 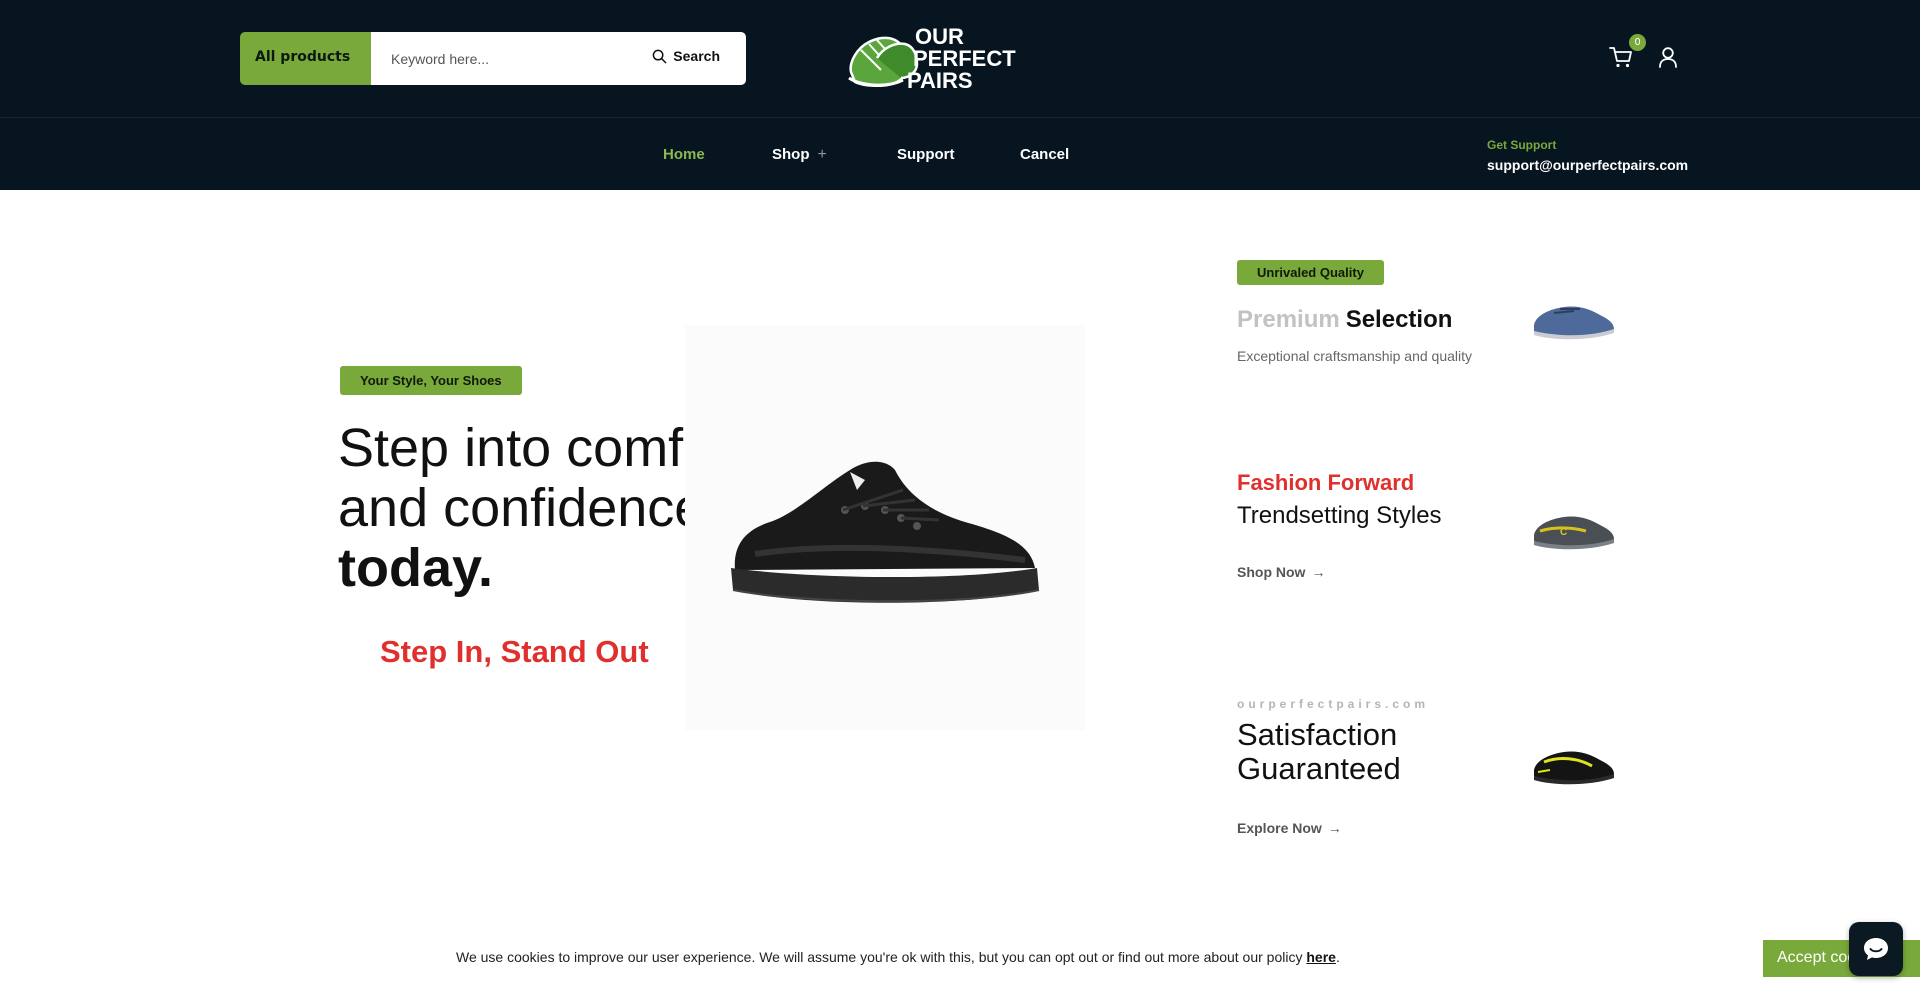 What do you see at coordinates (1337, 957) in the screenshot?
I see `cookie-notice-period: .` at bounding box center [1337, 957].